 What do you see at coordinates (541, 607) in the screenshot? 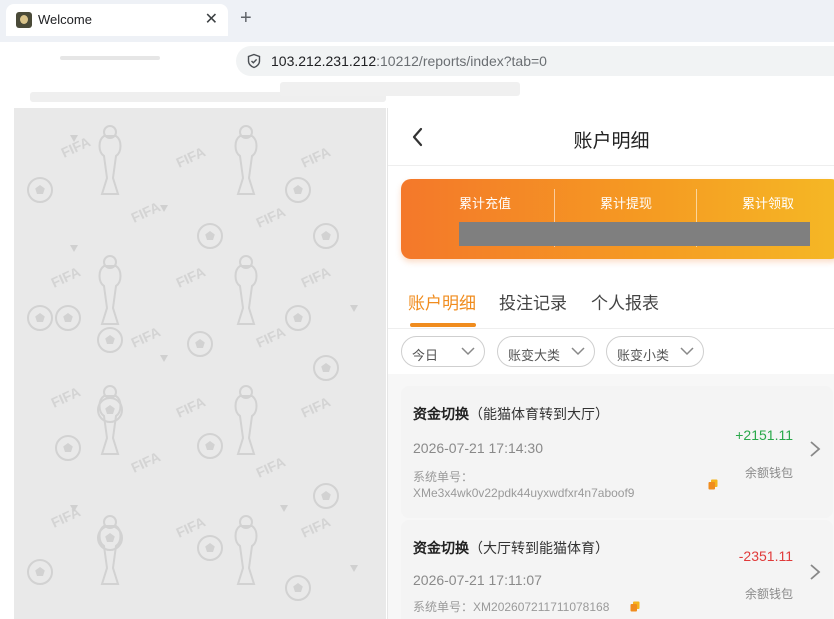
I see `order-number: XM202607211711078168` at bounding box center [541, 607].